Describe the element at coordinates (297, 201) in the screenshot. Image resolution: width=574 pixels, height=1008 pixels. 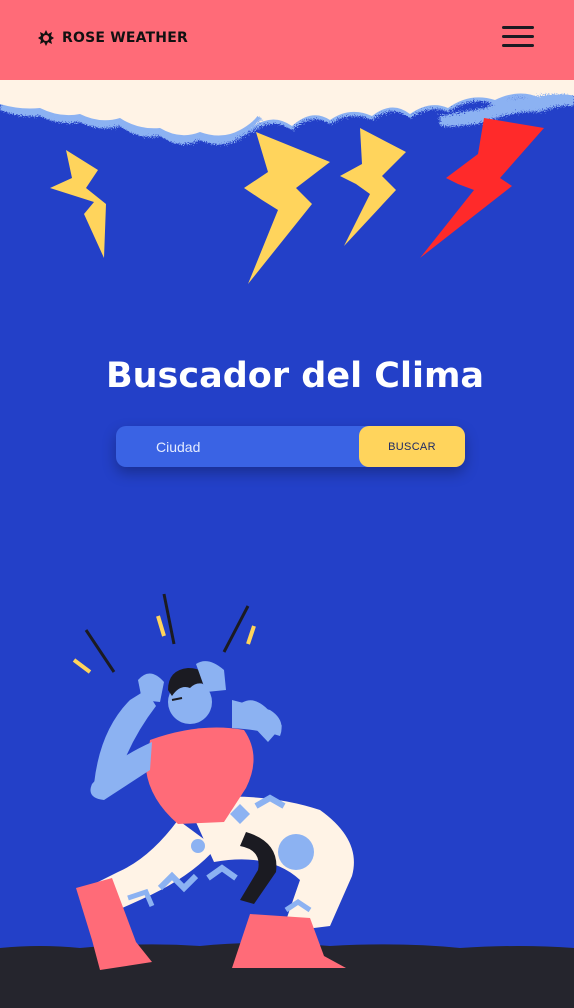
I see `lightning-bolts` at that location.